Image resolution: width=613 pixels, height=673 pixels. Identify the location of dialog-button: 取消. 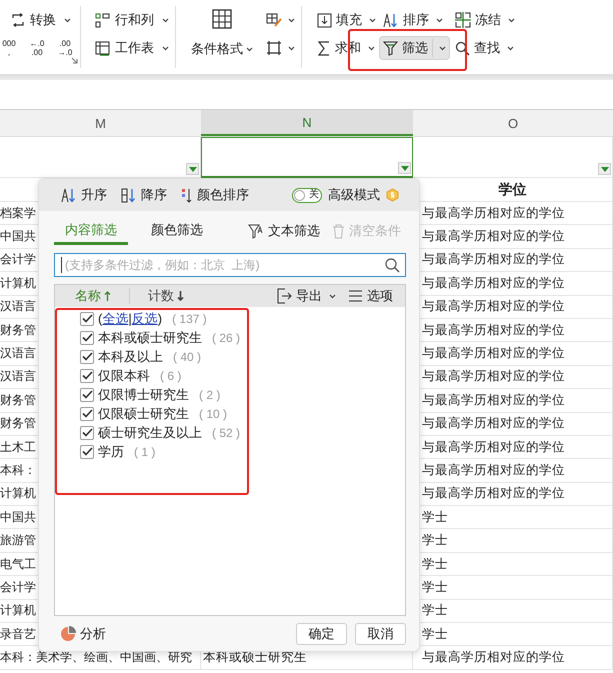
(380, 633).